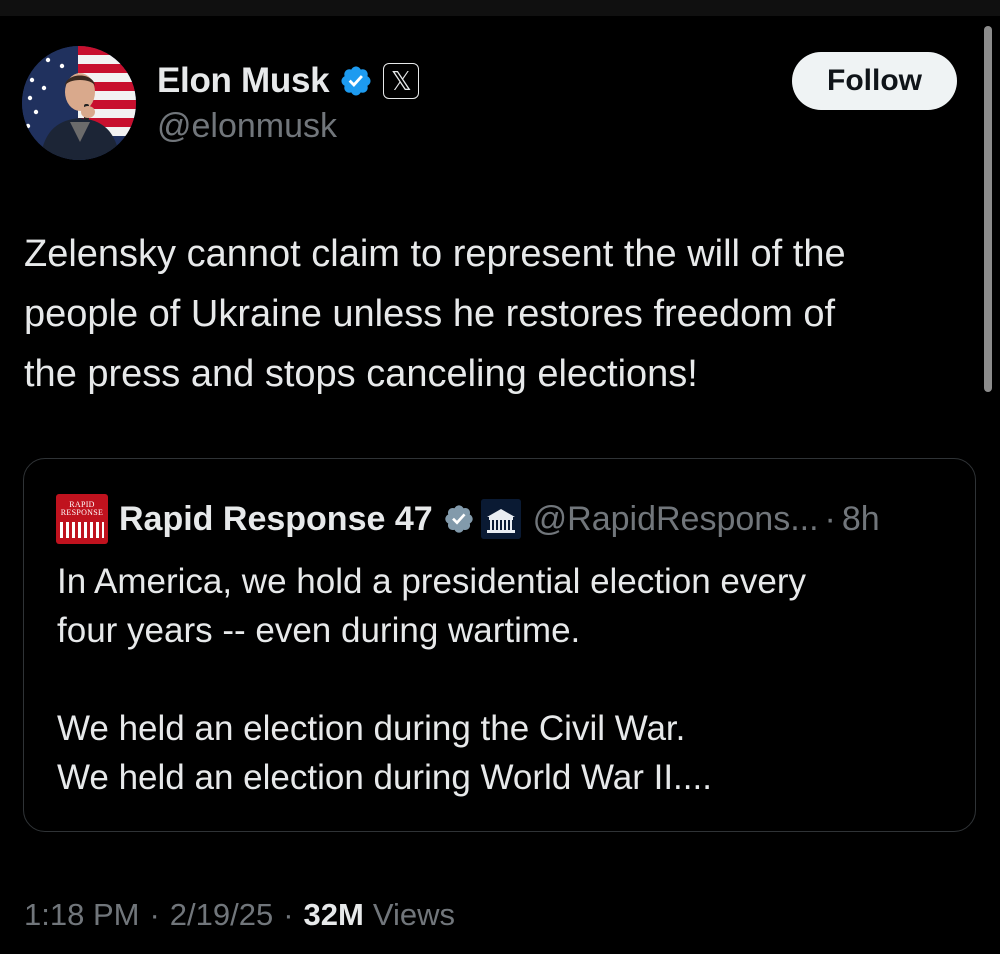 The image size is (1000, 954). I want to click on top-status-strip, so click(500, 8).